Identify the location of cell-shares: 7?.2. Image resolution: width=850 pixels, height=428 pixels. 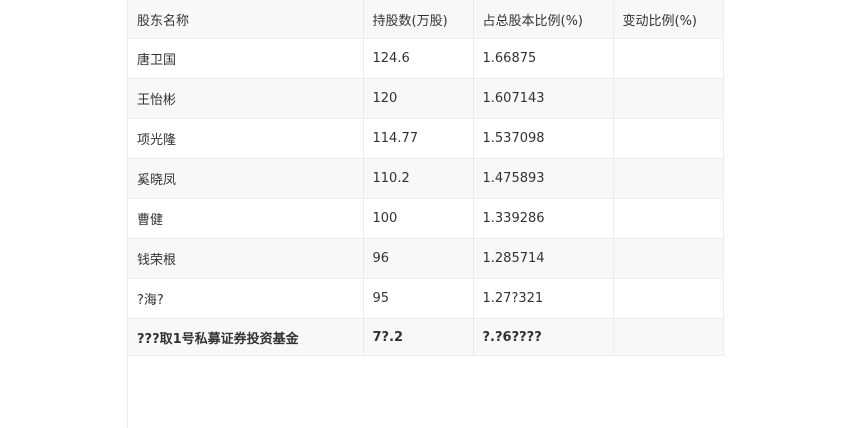
(418, 337).